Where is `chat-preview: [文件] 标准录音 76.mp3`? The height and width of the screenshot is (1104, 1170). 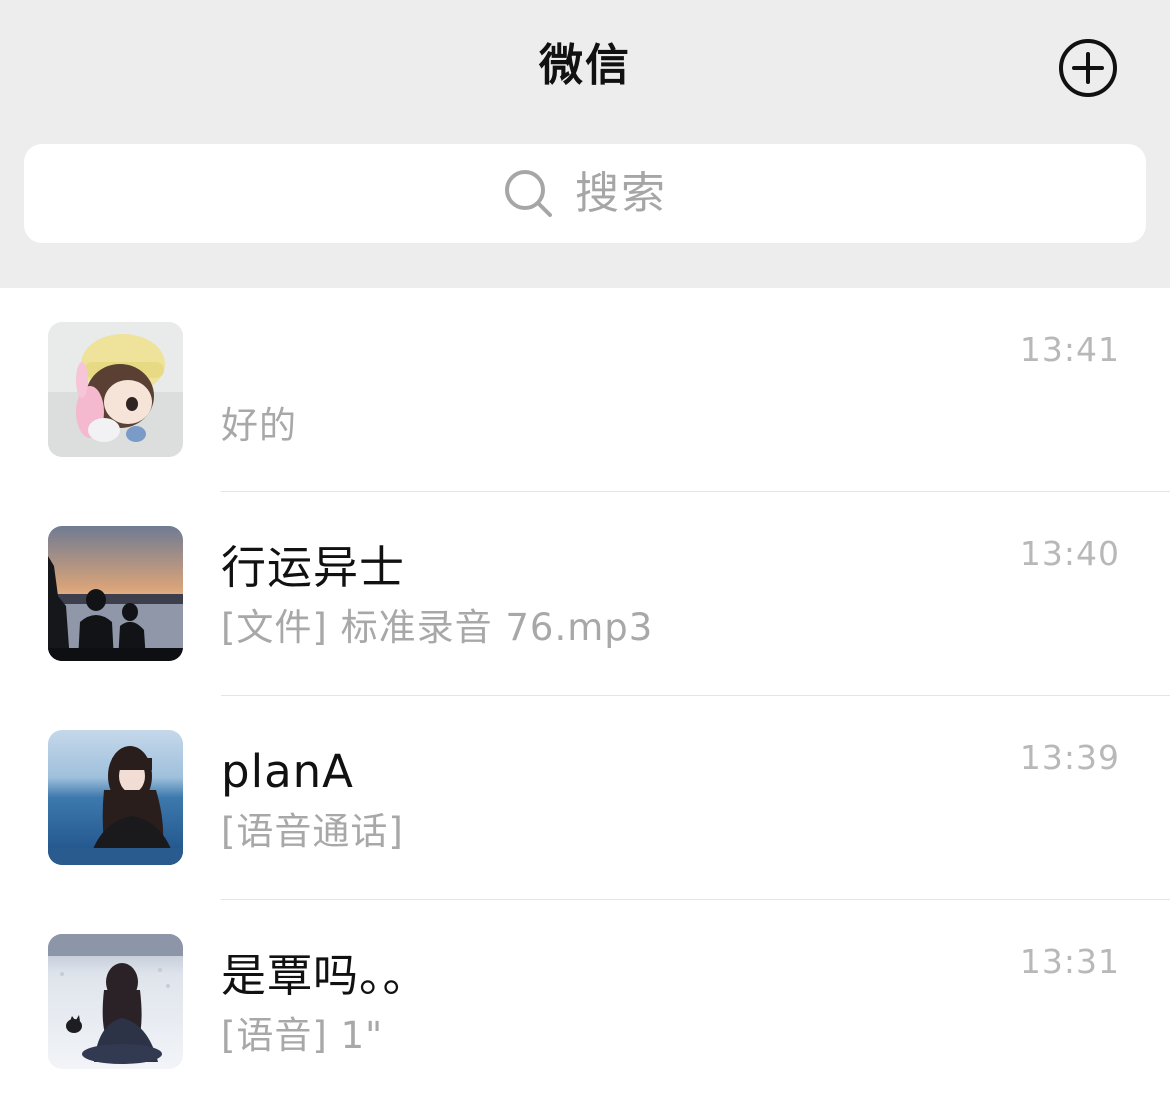 chat-preview: [文件] 标准录音 76.mp3 is located at coordinates (437, 627).